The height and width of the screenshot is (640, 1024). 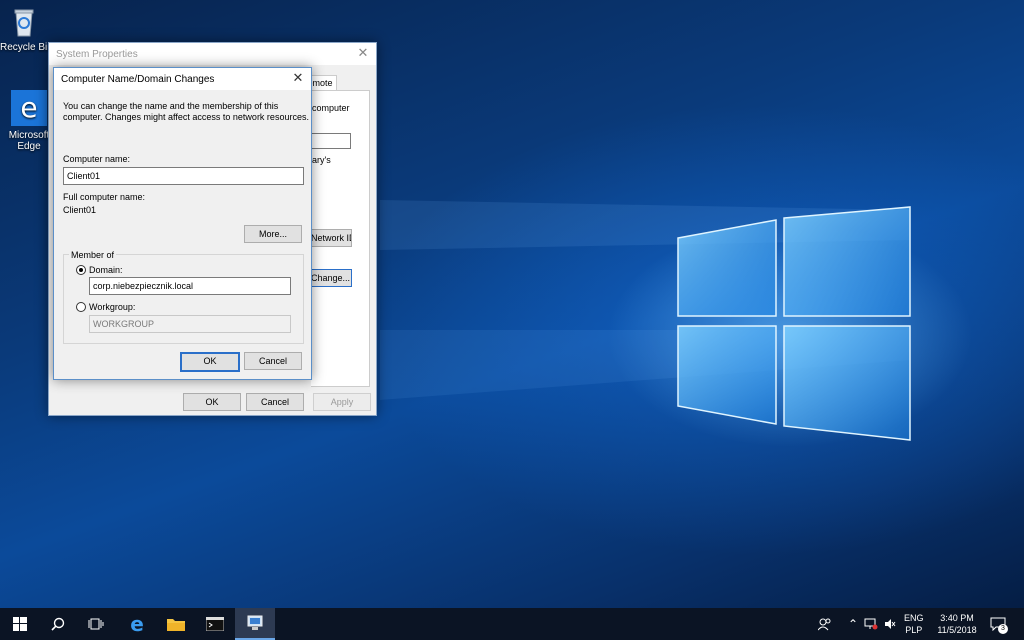 I want to click on desktop-icon-recycle-bin: Recycle Bin, so click(x=24, y=29).